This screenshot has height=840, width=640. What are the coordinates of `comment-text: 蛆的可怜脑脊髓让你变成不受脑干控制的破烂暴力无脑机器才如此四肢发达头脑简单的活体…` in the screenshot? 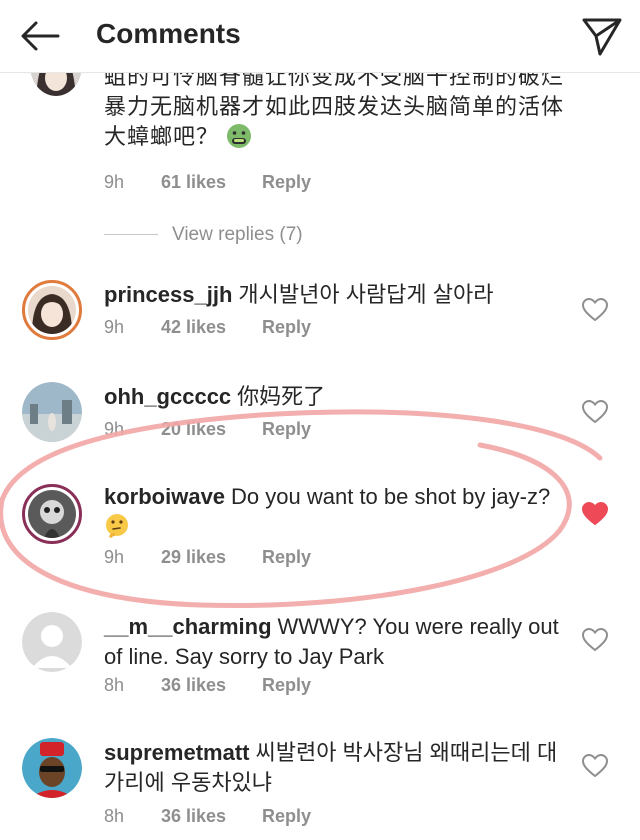 It's located at (334, 106).